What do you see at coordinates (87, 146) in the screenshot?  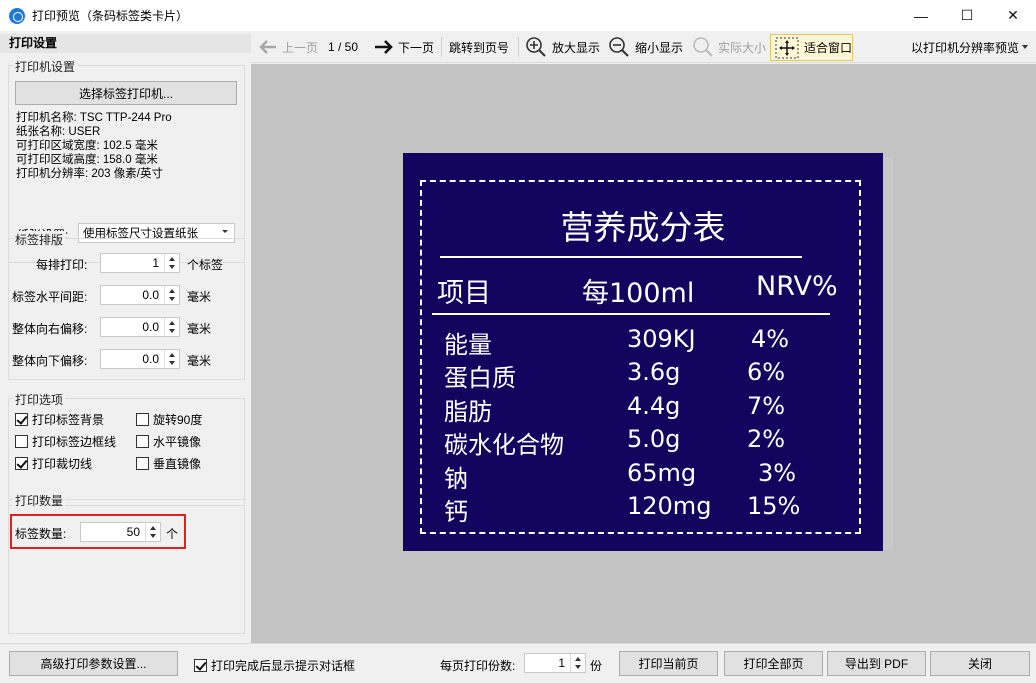 I see `printable-width-info: 可打印区域宽度: 102.5 毫米` at bounding box center [87, 146].